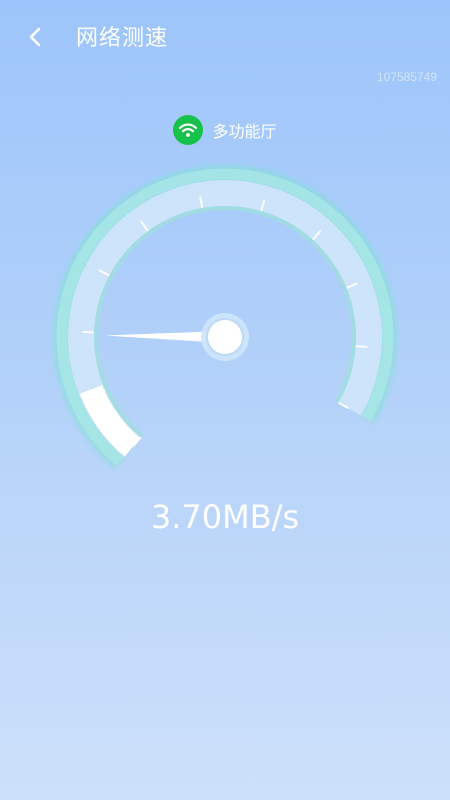  I want to click on network-info: 多功能厅, so click(225, 130).